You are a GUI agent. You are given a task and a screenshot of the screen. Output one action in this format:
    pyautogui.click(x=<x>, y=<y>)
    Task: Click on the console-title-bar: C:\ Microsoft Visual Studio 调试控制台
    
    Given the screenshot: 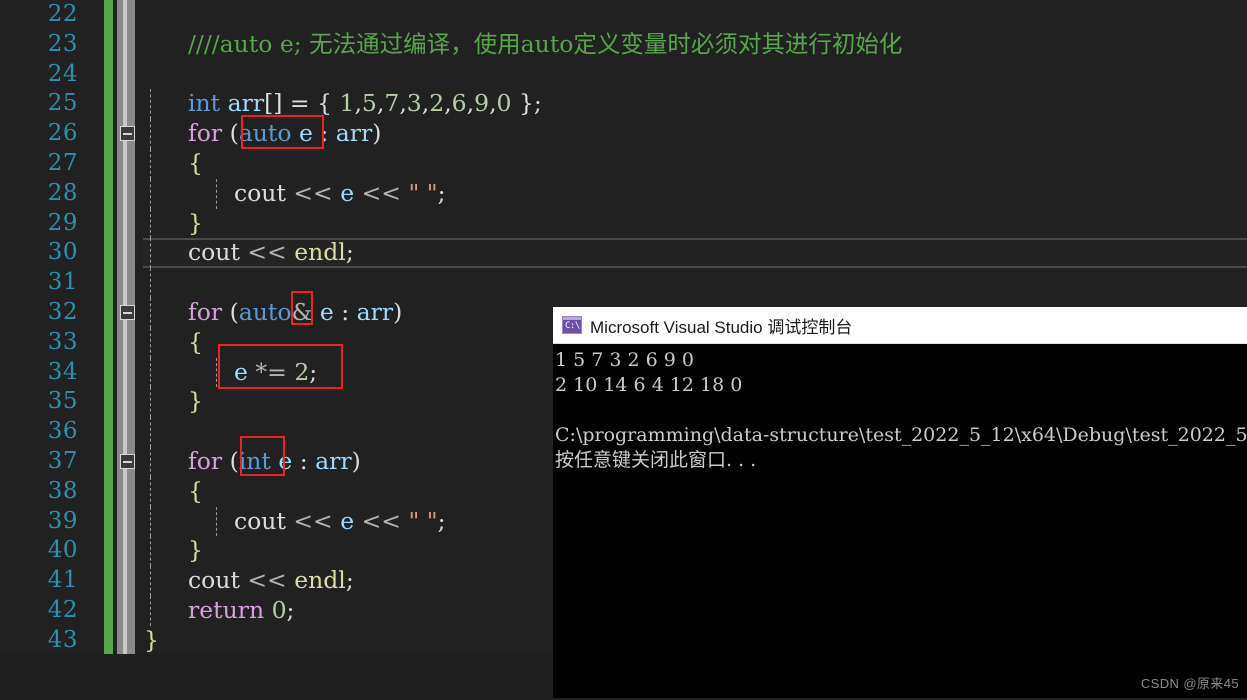 What is the action you would take?
    pyautogui.click(x=900, y=325)
    